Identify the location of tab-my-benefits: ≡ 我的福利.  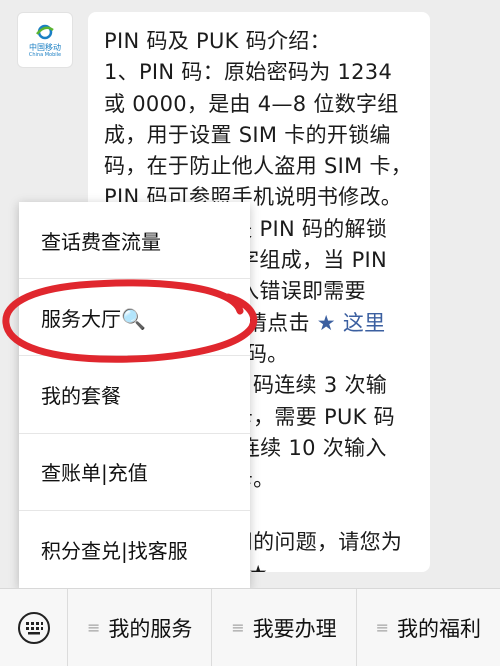
(428, 627).